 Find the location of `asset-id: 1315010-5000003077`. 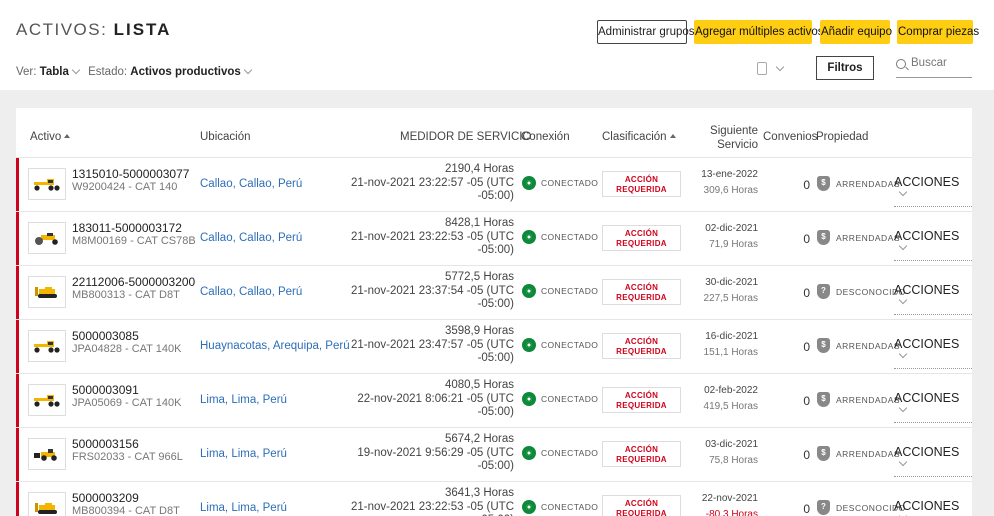

asset-id: 1315010-5000003077 is located at coordinates (130, 174).